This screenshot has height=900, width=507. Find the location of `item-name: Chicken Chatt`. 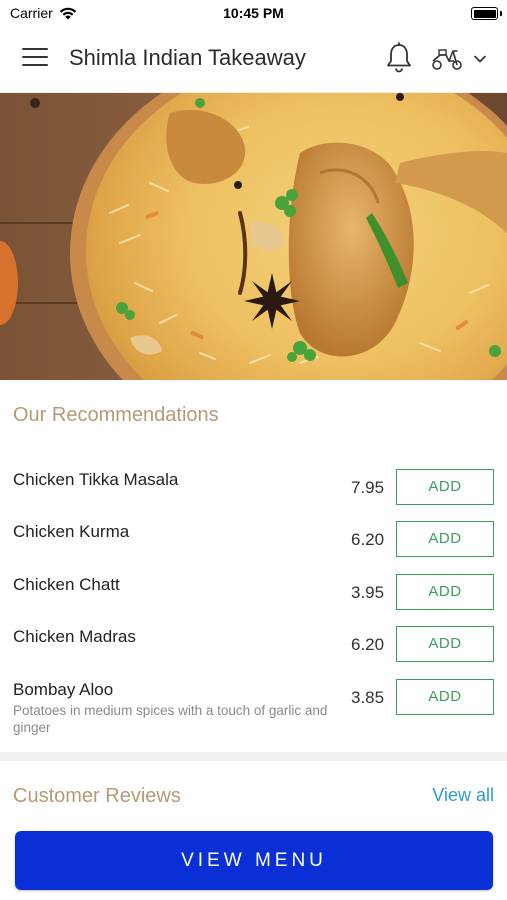

item-name: Chicken Chatt is located at coordinates (66, 584).